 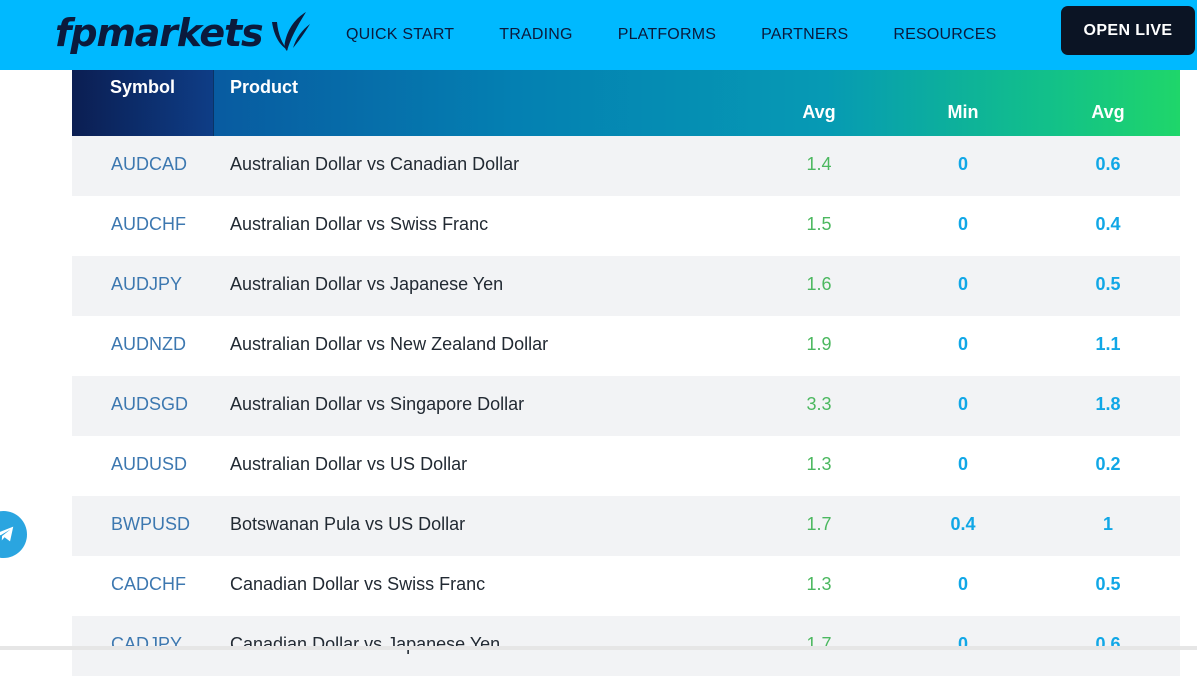 I want to click on symbol-cell: CADJPY, so click(x=146, y=644).